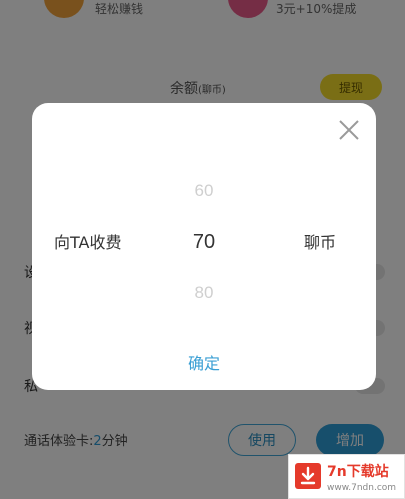 This screenshot has width=405, height=499. I want to click on charge-label: 向TA收费, so click(88, 242).